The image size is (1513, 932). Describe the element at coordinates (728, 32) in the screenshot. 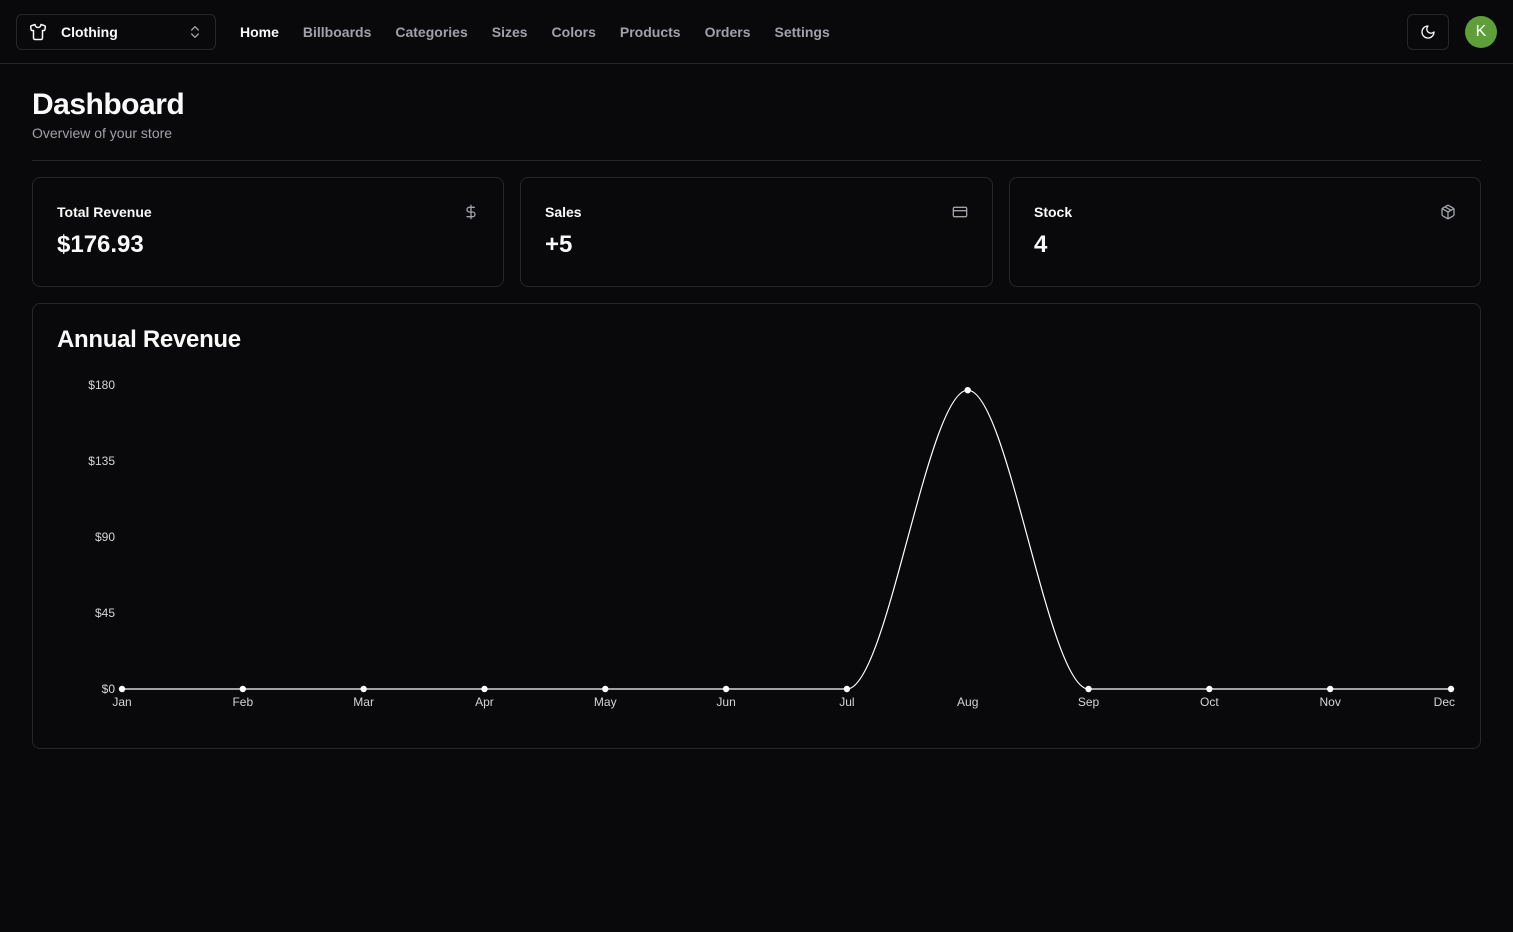

I see `nav-item-orders: Orders` at that location.